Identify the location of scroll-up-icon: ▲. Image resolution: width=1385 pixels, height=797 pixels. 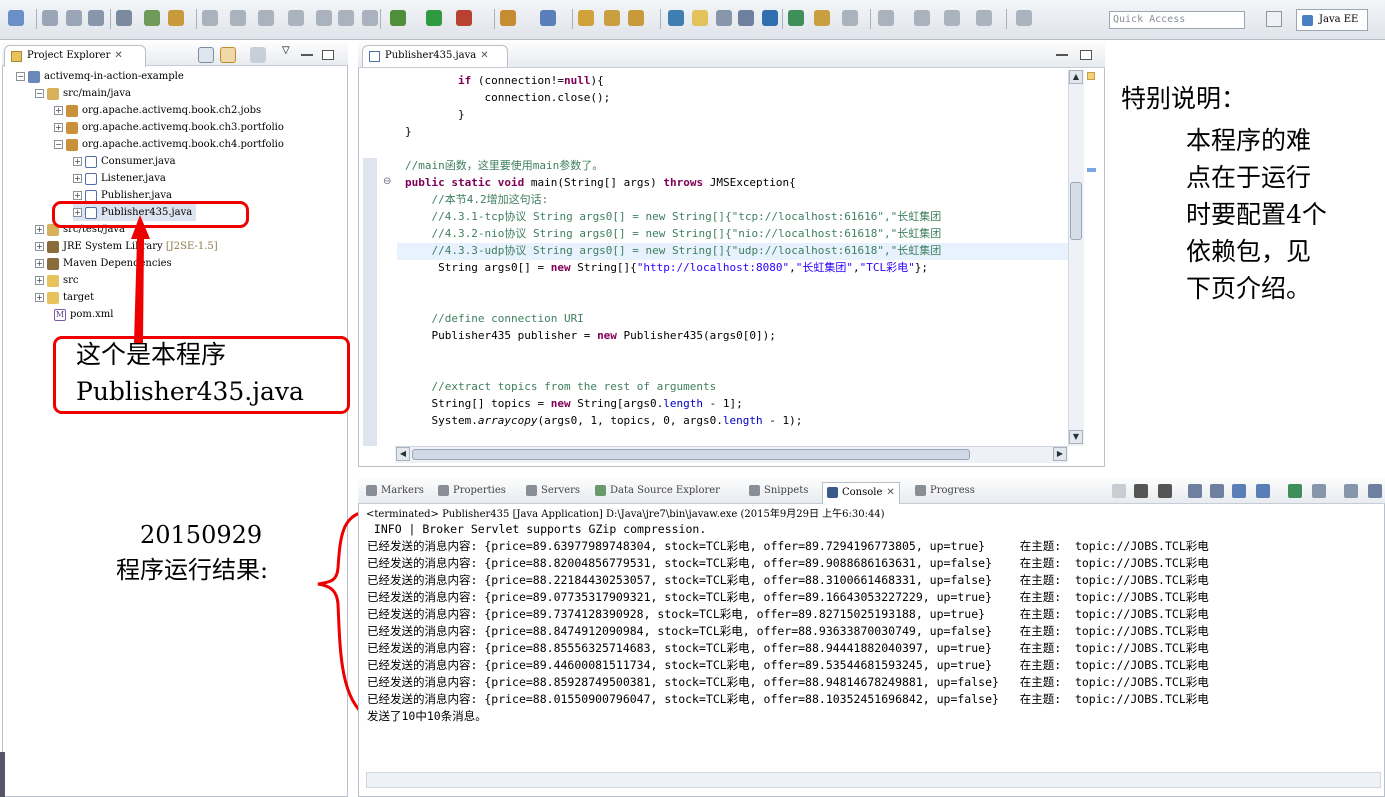
(1076, 77).